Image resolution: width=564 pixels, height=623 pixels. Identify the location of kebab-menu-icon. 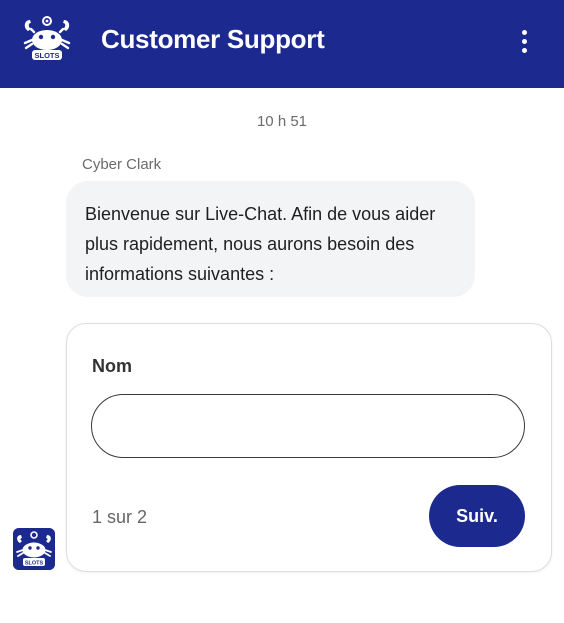
(524, 32).